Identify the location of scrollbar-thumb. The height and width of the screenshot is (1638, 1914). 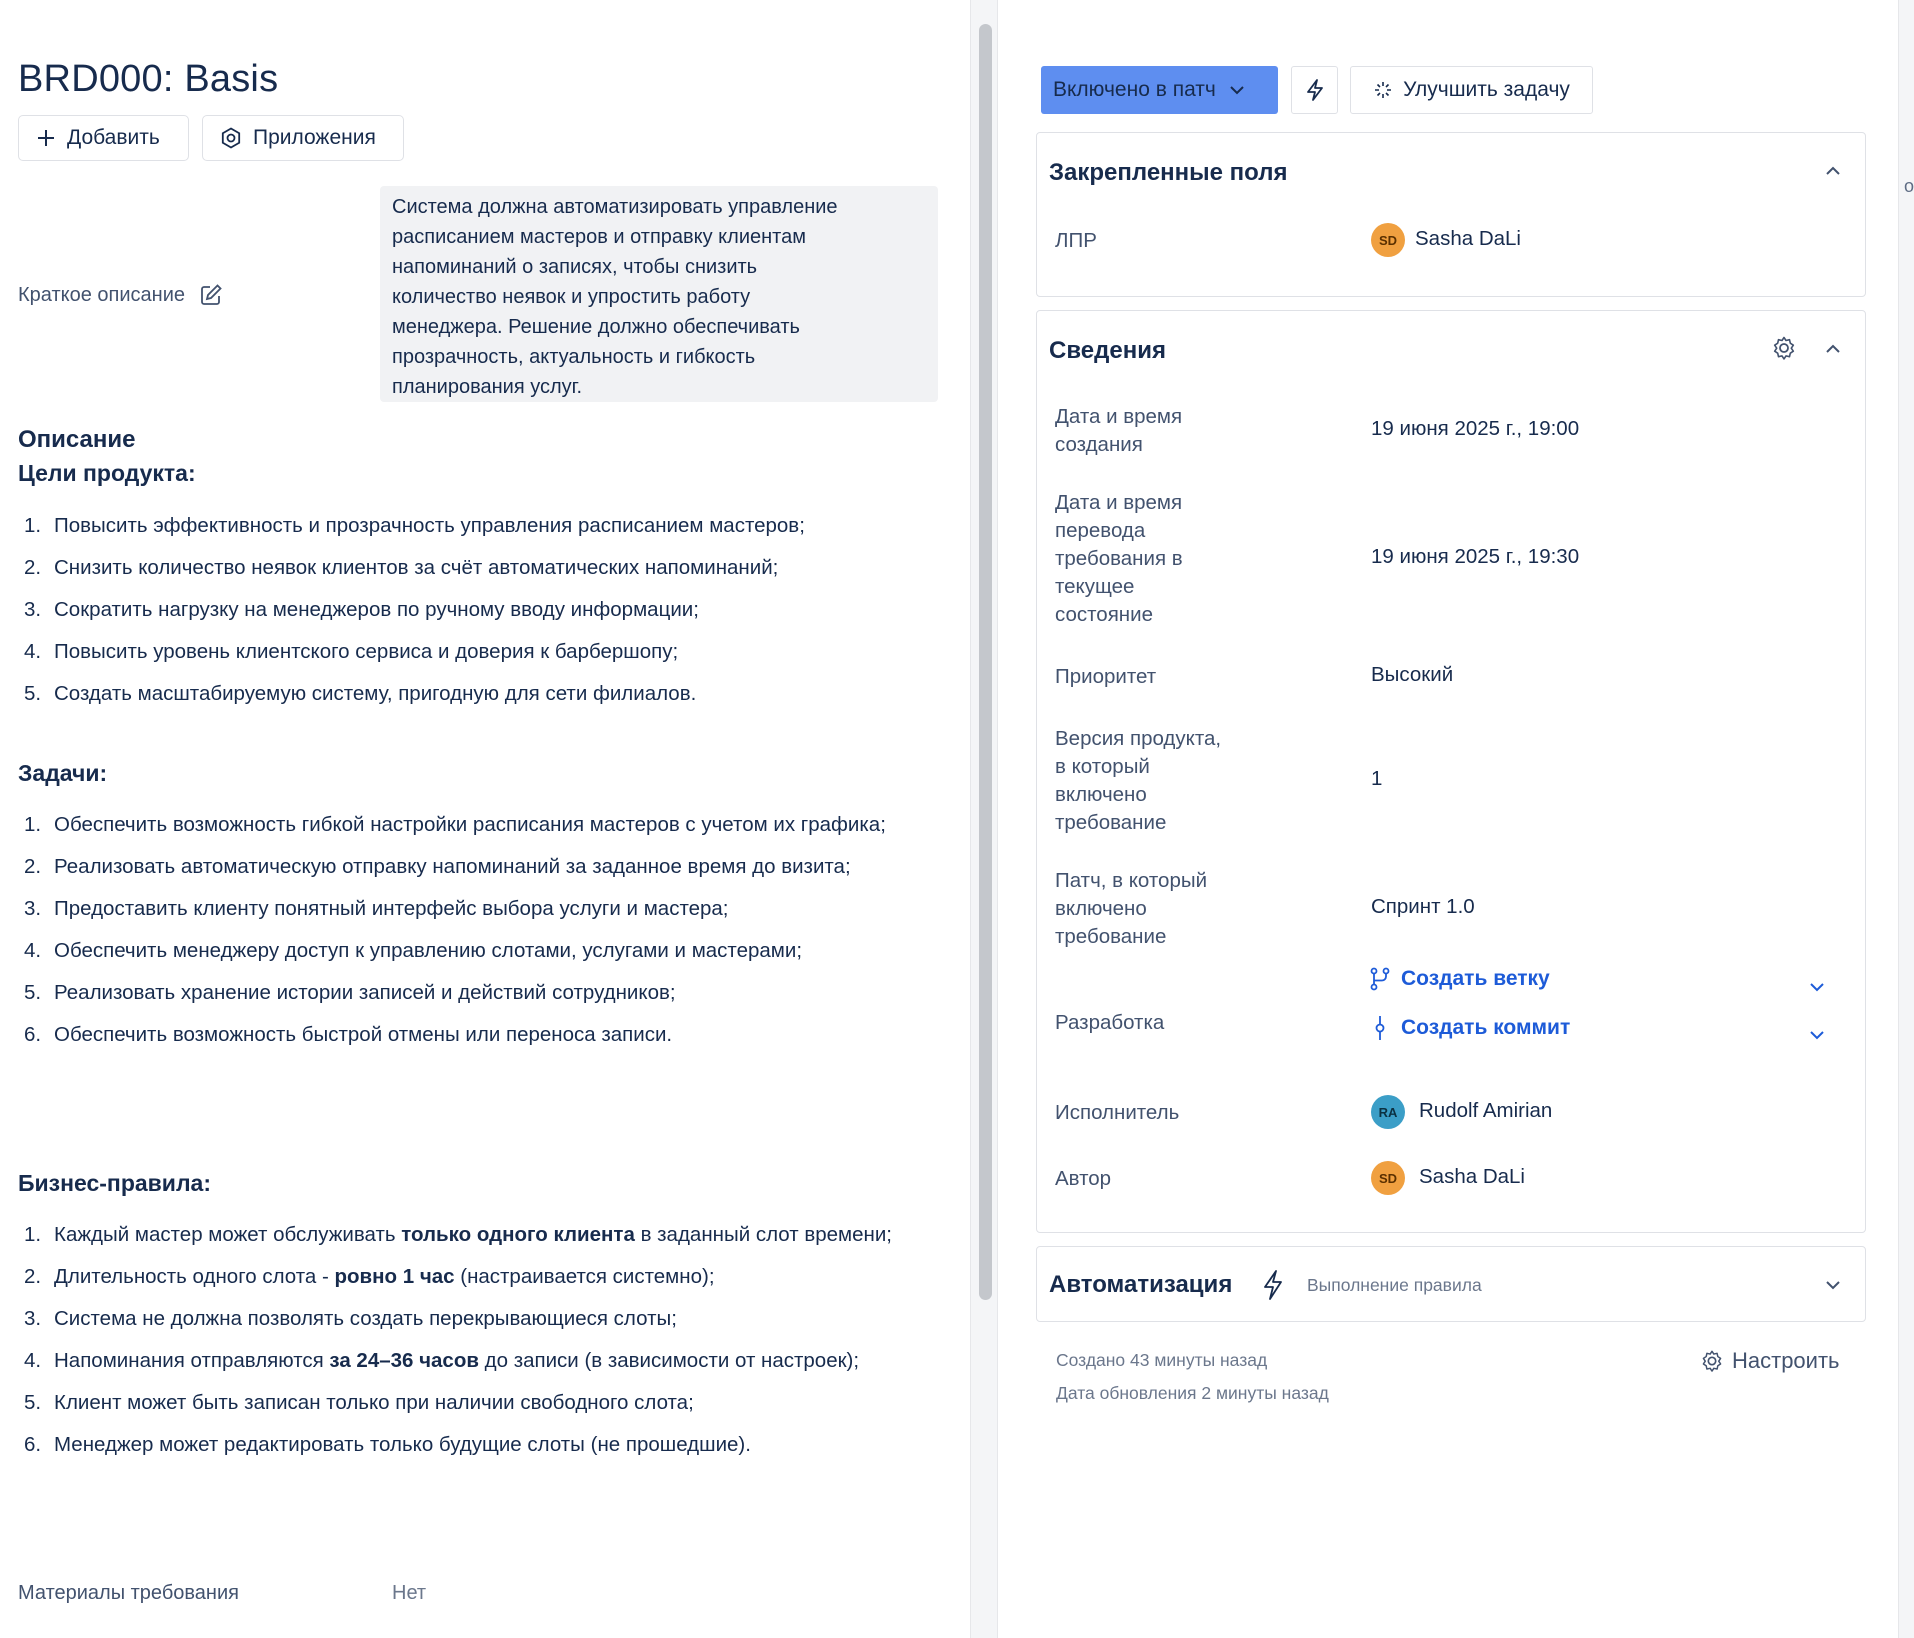
(985, 662).